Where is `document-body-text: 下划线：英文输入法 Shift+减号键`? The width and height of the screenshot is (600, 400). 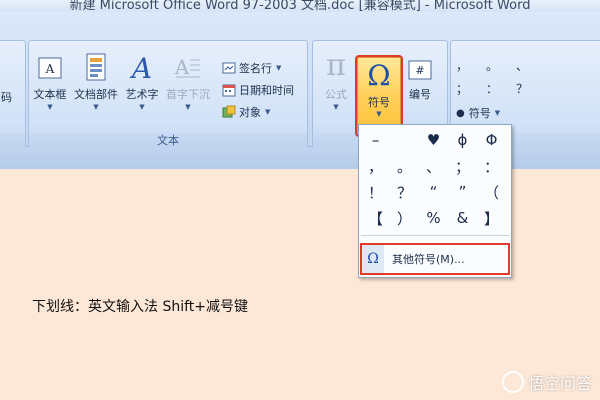 document-body-text: 下划线：英文输入法 Shift+减号键 is located at coordinates (140, 307).